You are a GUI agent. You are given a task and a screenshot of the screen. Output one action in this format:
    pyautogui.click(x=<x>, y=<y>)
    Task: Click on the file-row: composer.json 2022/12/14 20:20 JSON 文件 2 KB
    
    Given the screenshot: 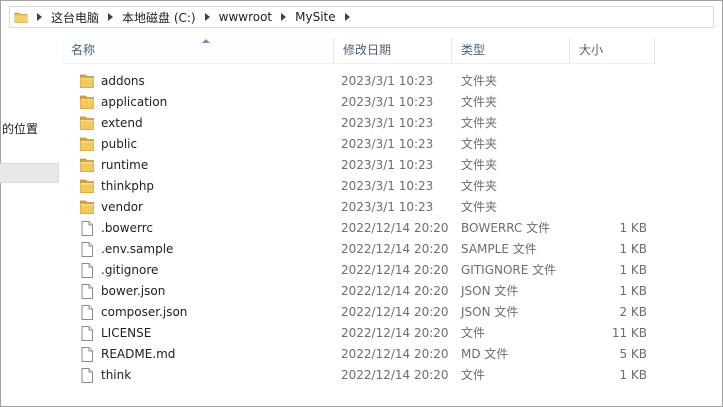 What is the action you would take?
    pyautogui.click(x=358, y=312)
    